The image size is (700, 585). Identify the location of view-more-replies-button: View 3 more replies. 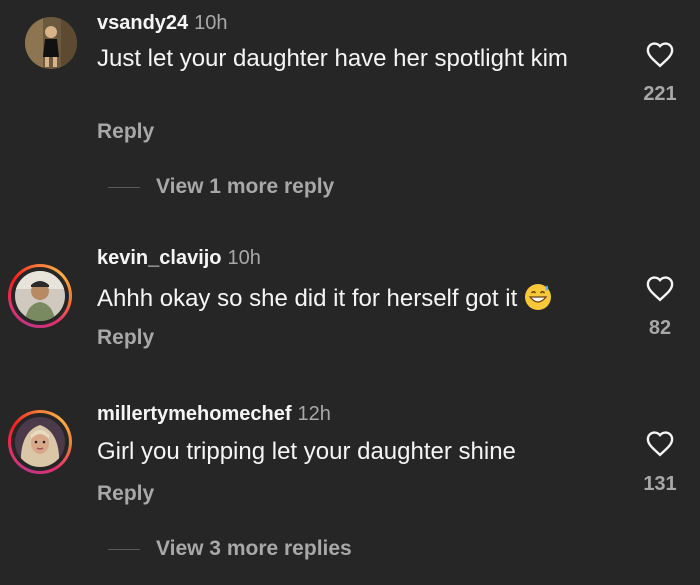
(230, 549).